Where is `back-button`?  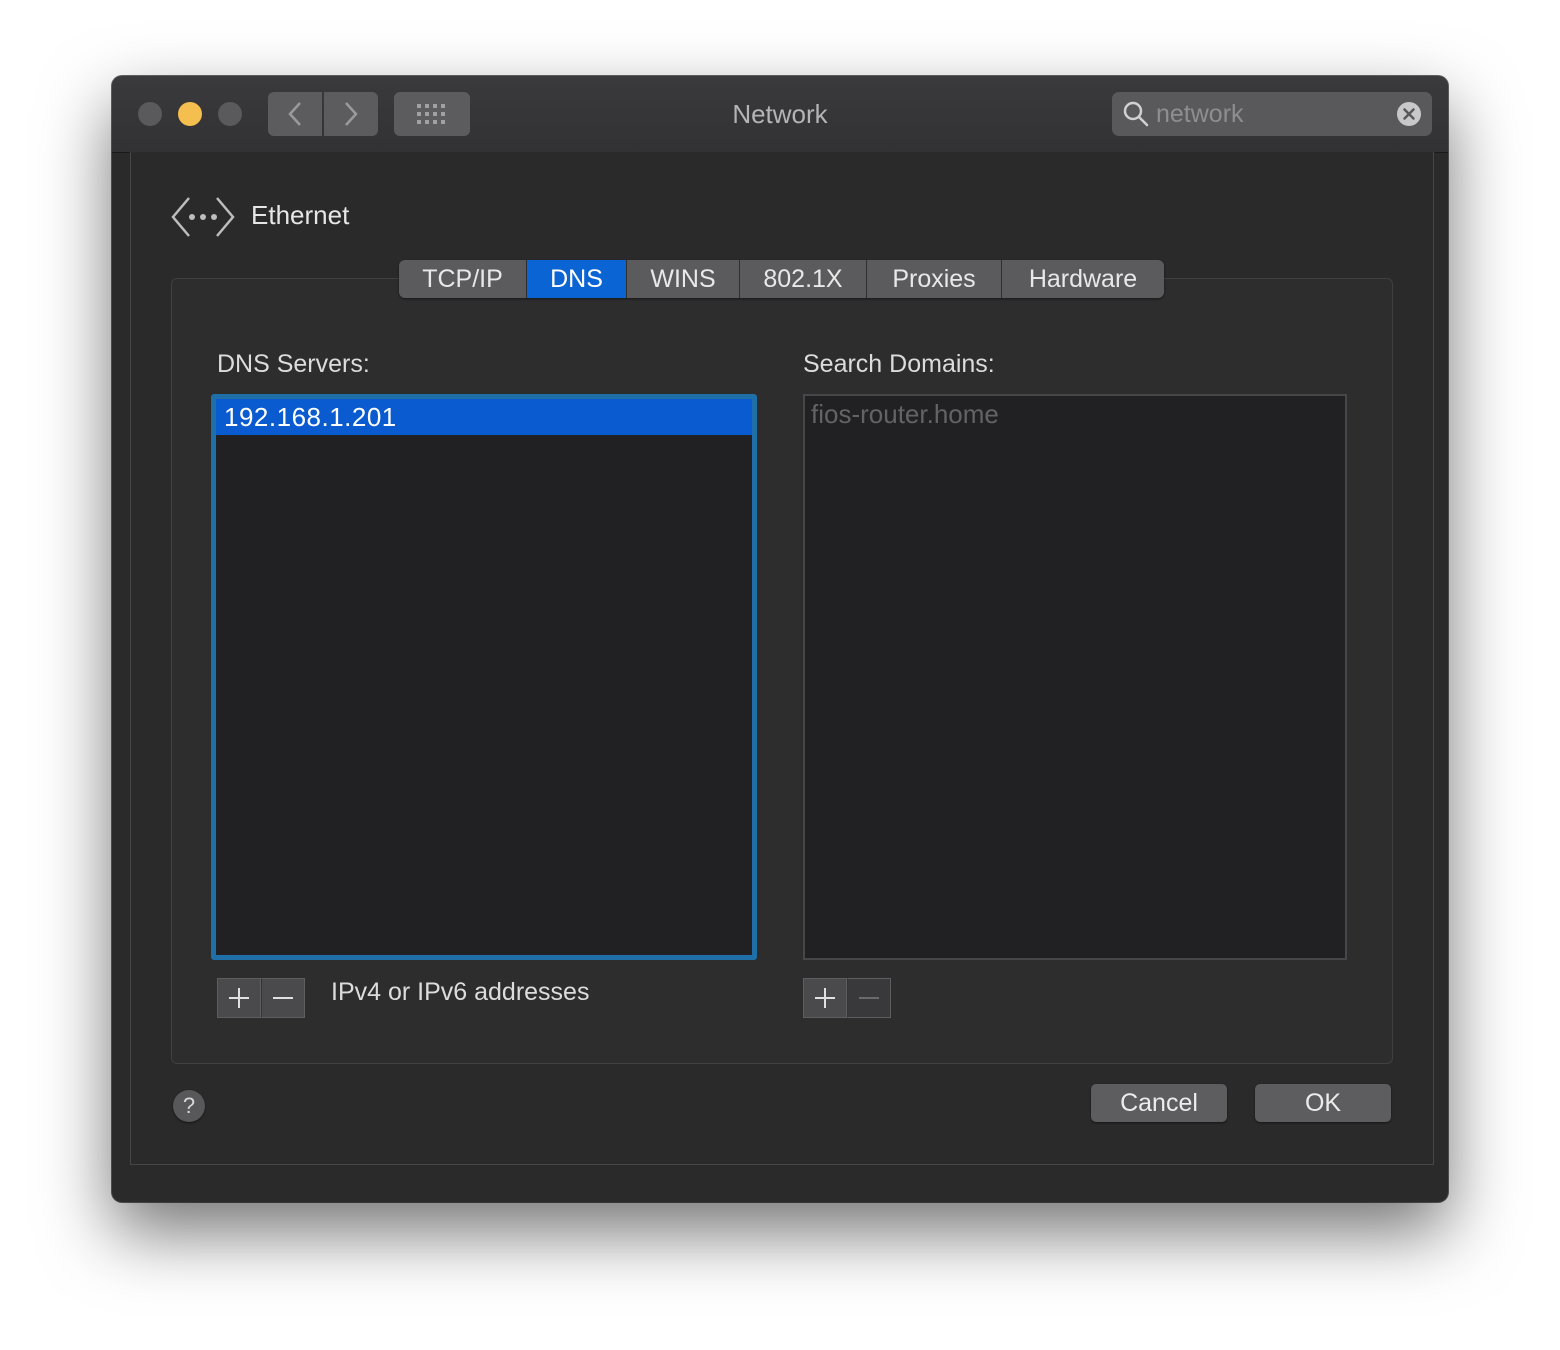
back-button is located at coordinates (295, 114).